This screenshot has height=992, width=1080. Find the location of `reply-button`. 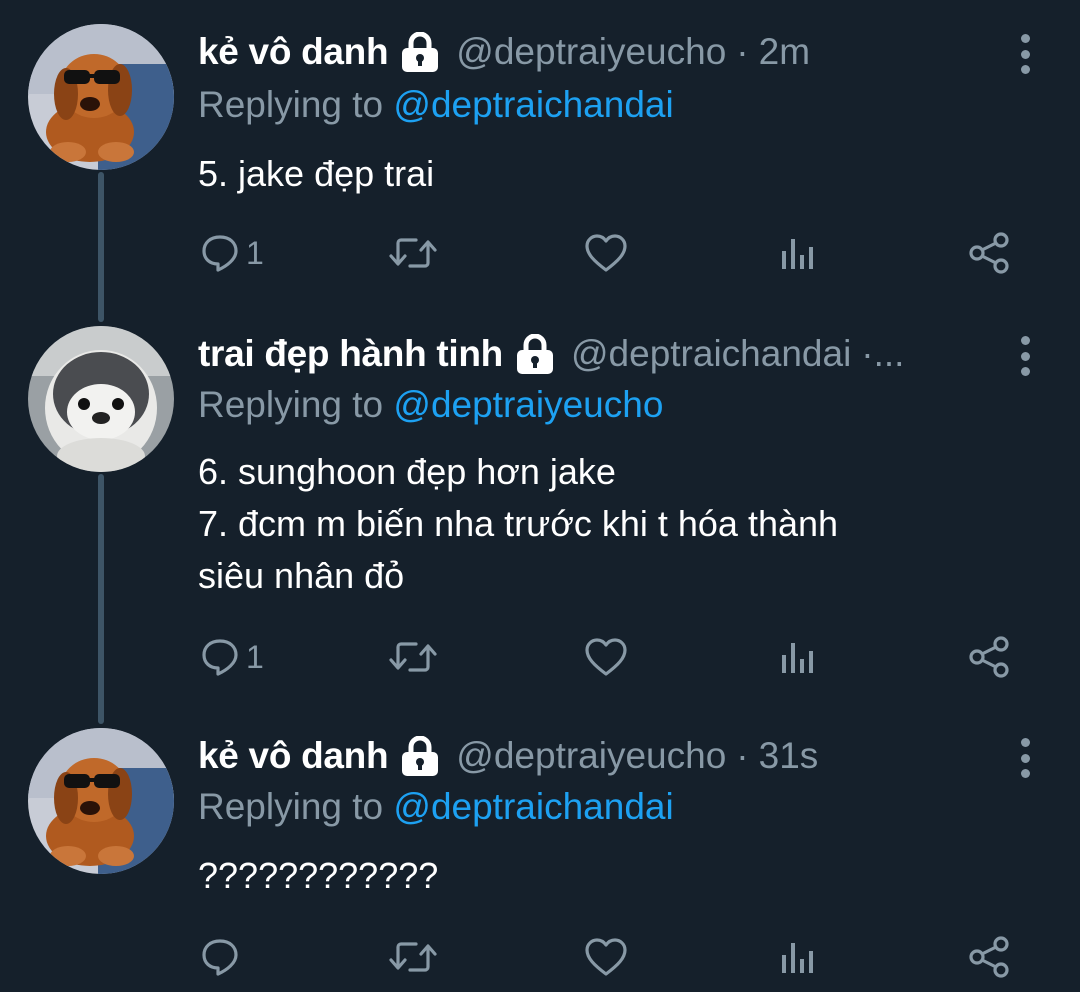

reply-button is located at coordinates (223, 957).